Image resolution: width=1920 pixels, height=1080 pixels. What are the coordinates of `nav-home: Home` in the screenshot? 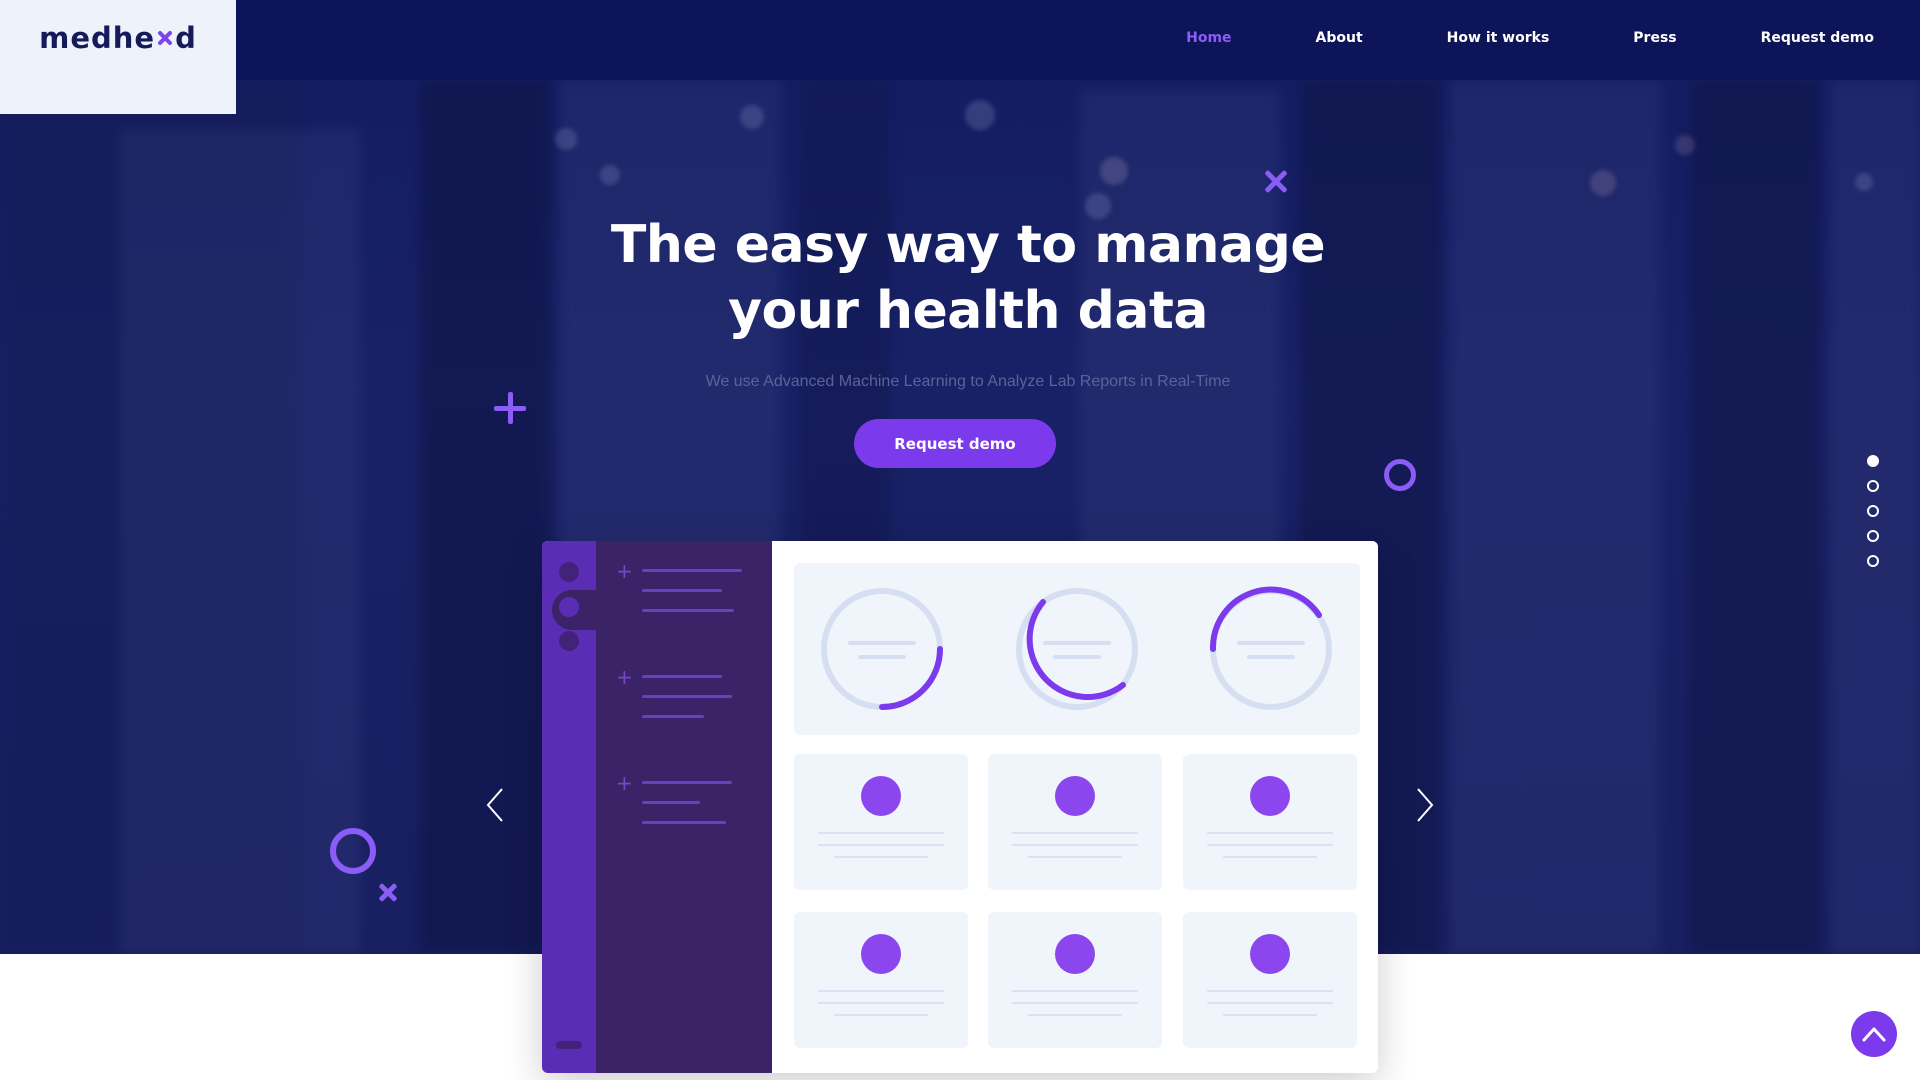 It's located at (1208, 38).